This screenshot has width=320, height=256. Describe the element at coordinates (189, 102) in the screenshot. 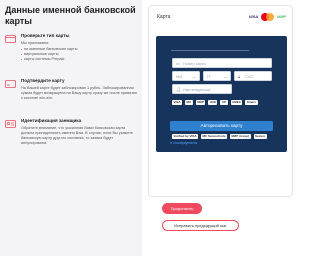

I see `payment-logo: MC` at that location.